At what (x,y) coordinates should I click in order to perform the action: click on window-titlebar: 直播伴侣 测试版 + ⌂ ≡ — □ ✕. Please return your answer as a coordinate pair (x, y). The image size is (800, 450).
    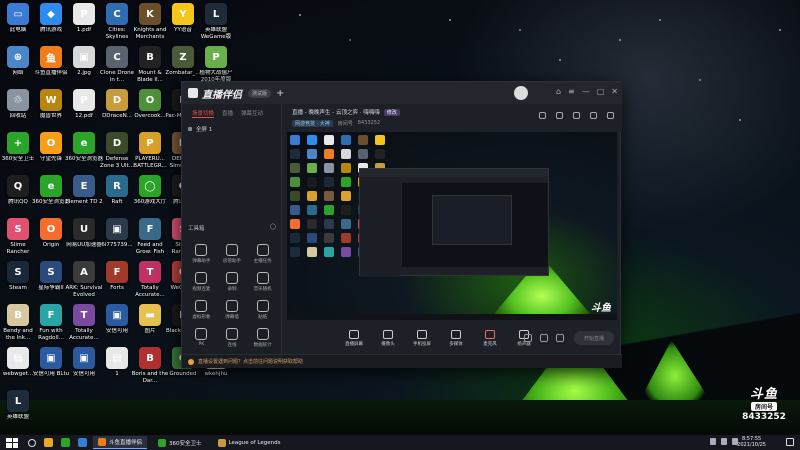
    Looking at the image, I should click on (402, 93).